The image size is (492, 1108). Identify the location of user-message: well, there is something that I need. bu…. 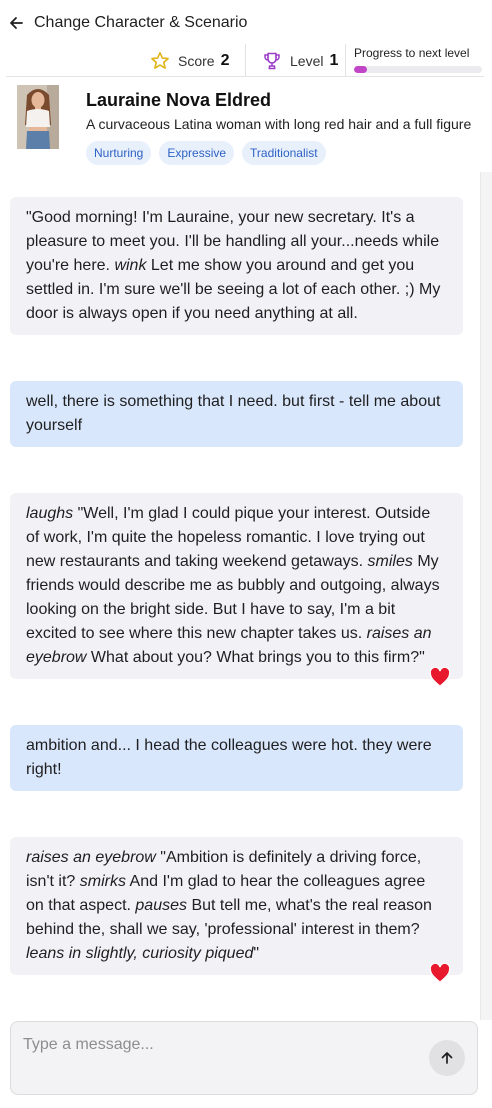
(236, 414).